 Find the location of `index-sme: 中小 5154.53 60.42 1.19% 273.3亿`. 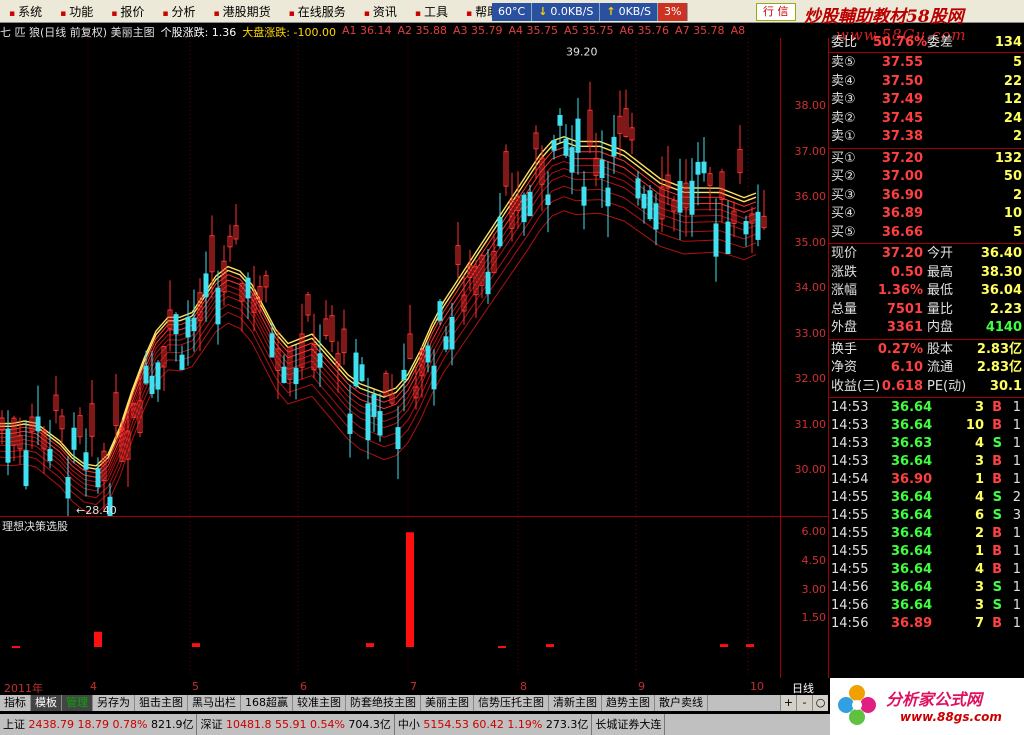

index-sme: 中小 5154.53 60.42 1.19% 273.3亿 is located at coordinates (494, 724).